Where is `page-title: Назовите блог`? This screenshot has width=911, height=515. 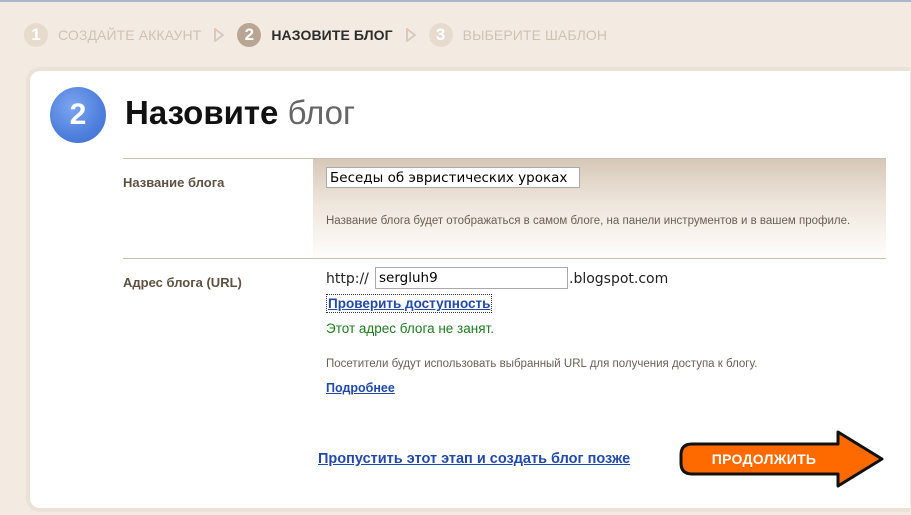 page-title: Назовите блог is located at coordinates (240, 113).